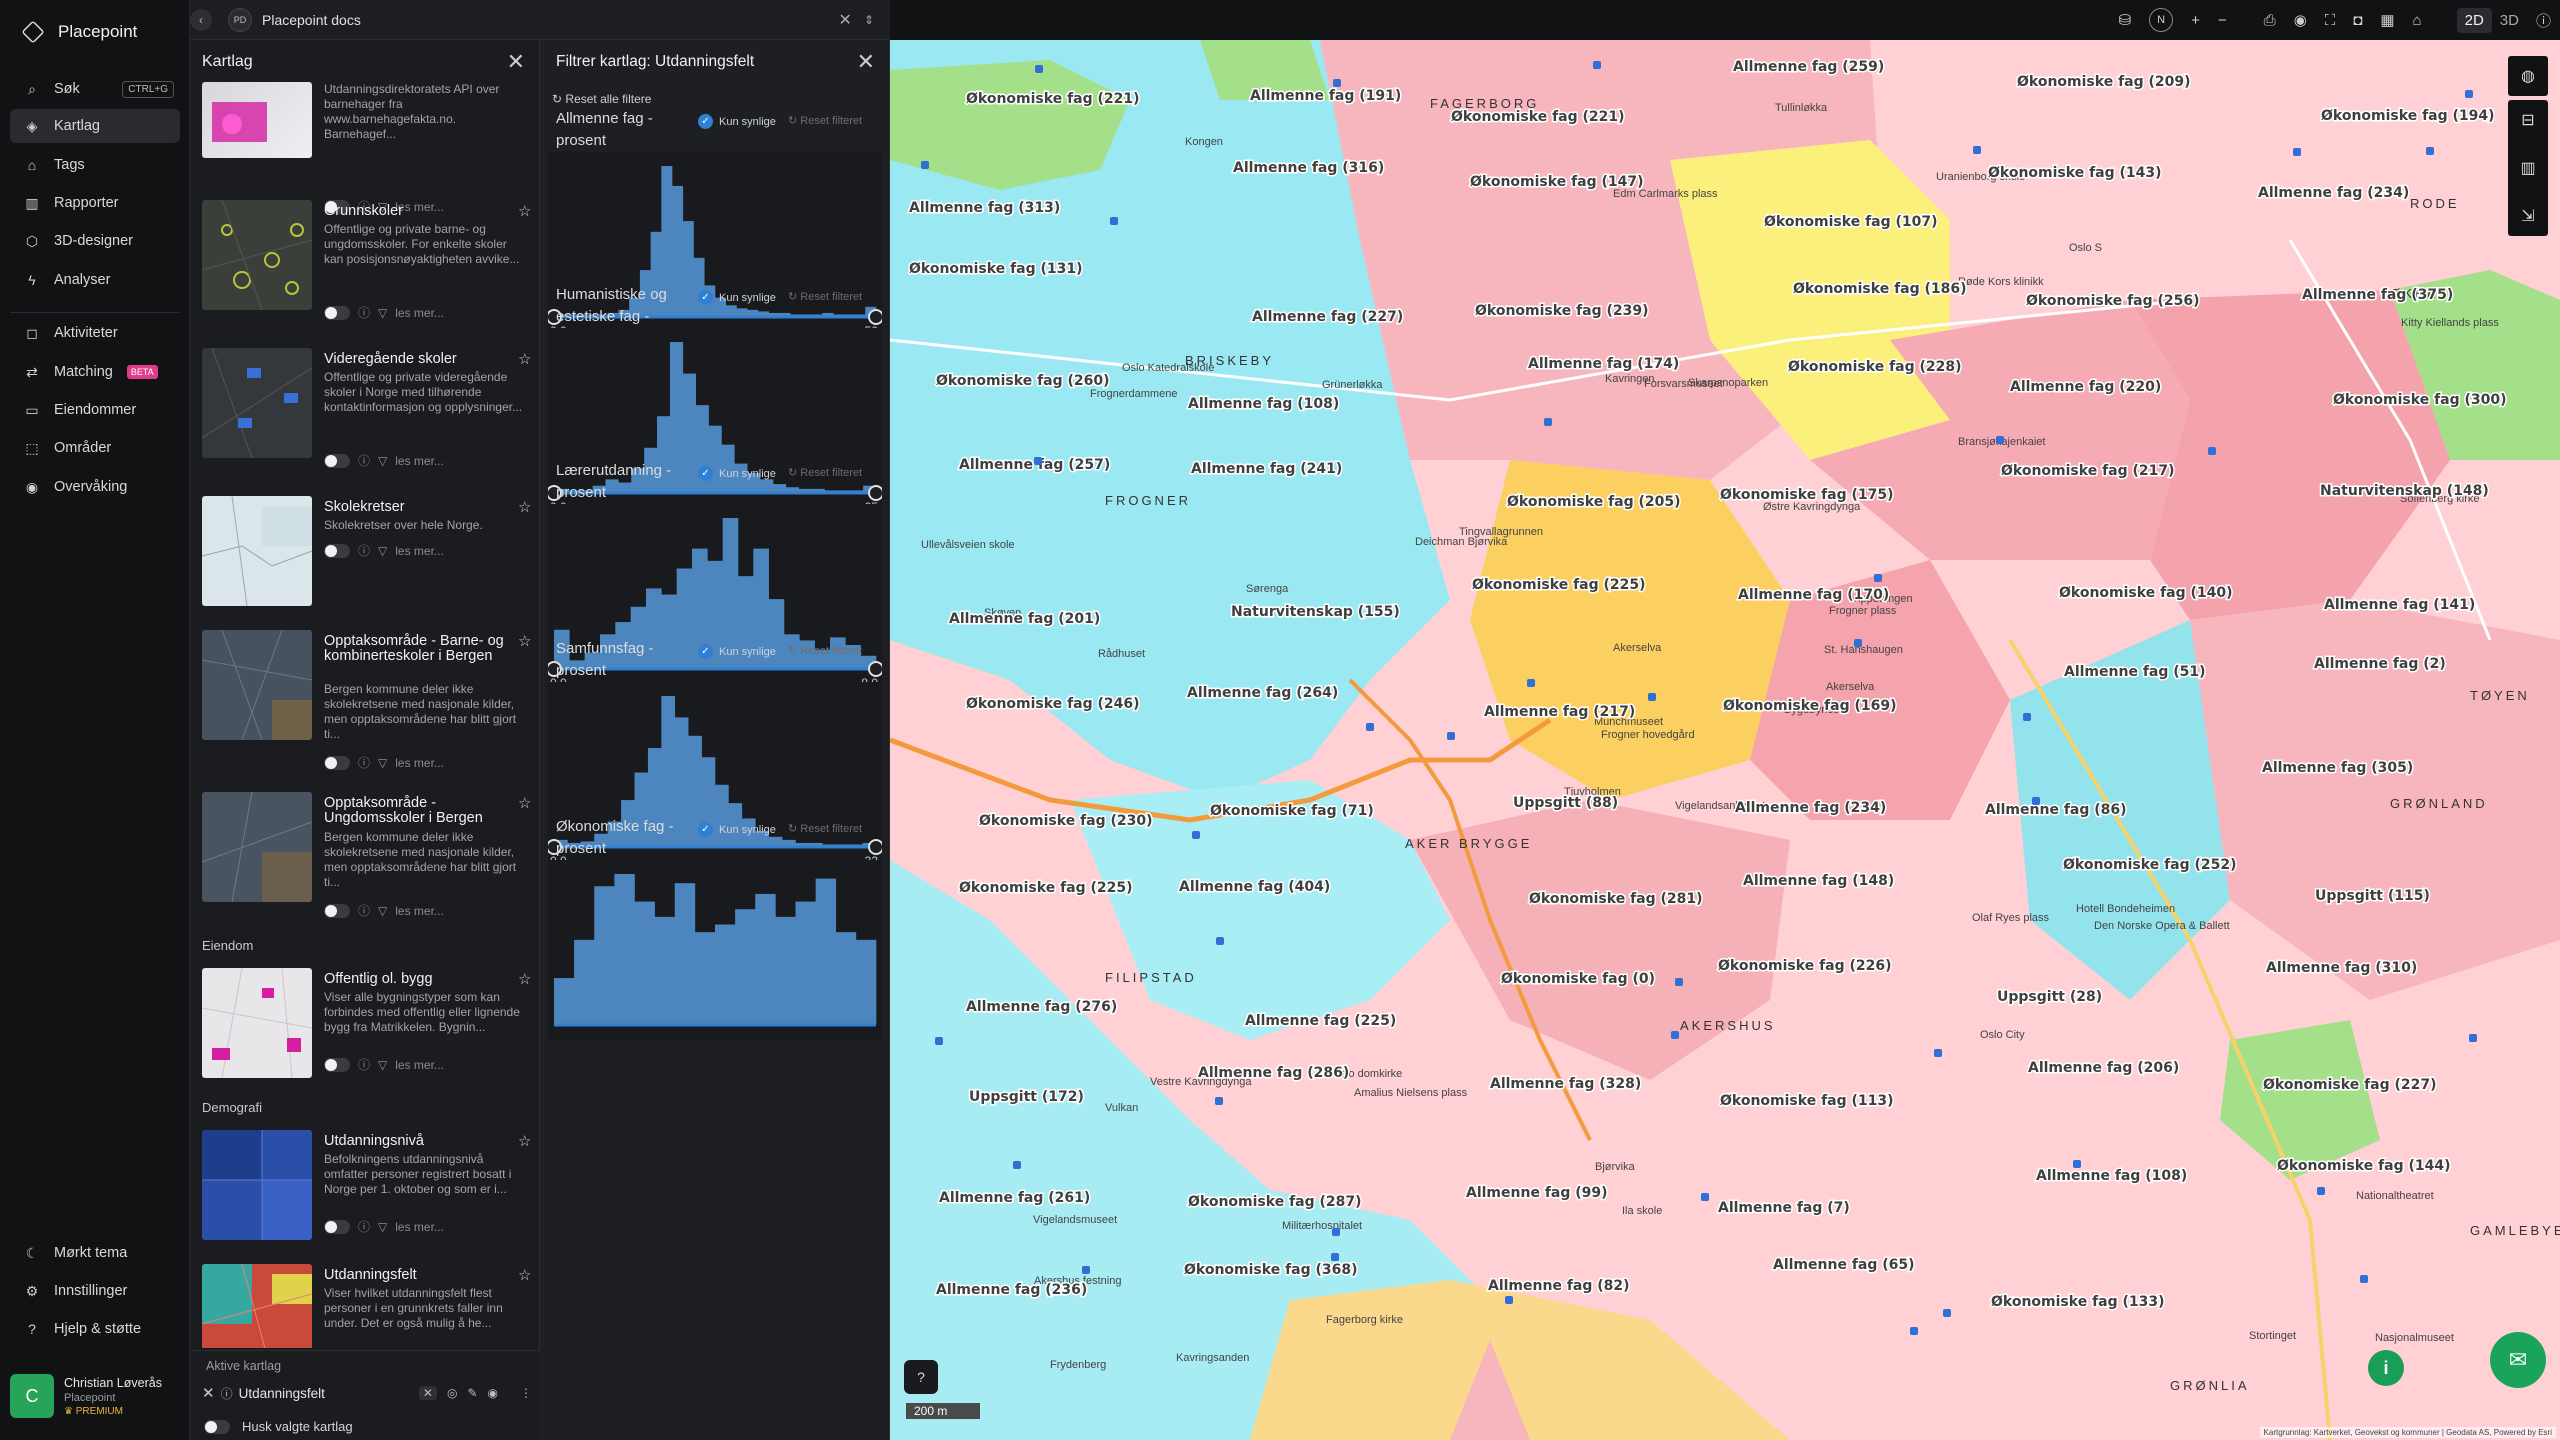 The image size is (2560, 1440). What do you see at coordinates (526, 1393) in the screenshot?
I see `more-icon: ⋮` at bounding box center [526, 1393].